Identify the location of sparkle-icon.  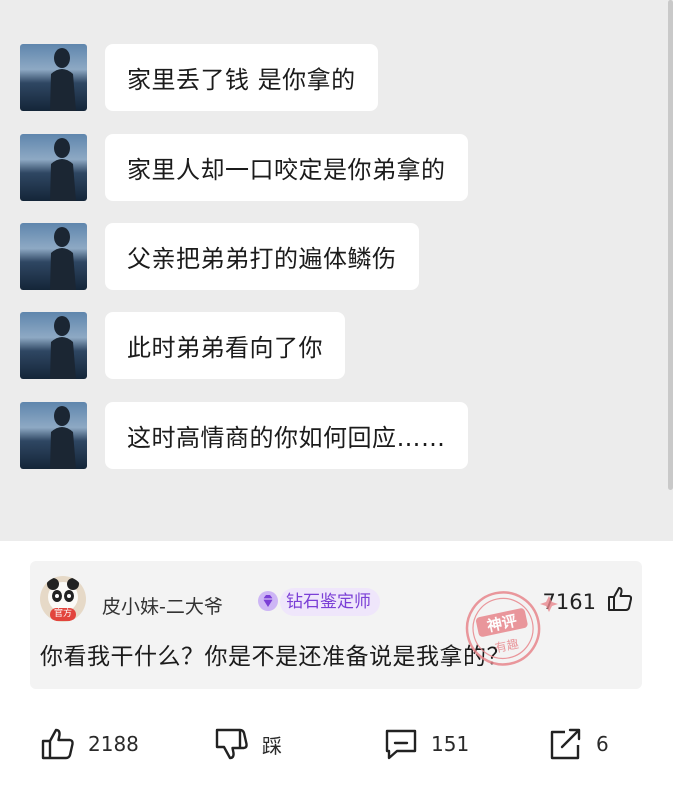
(549, 604).